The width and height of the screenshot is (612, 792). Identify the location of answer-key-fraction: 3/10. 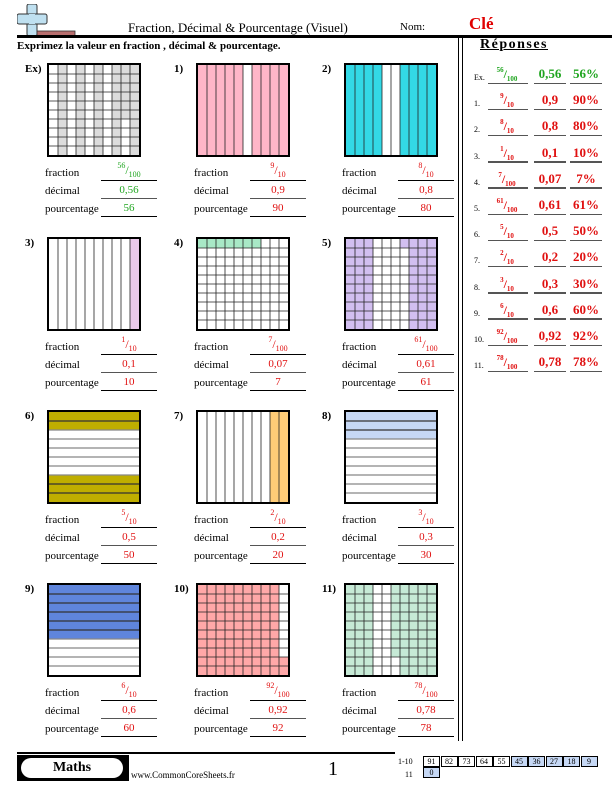
(507, 284).